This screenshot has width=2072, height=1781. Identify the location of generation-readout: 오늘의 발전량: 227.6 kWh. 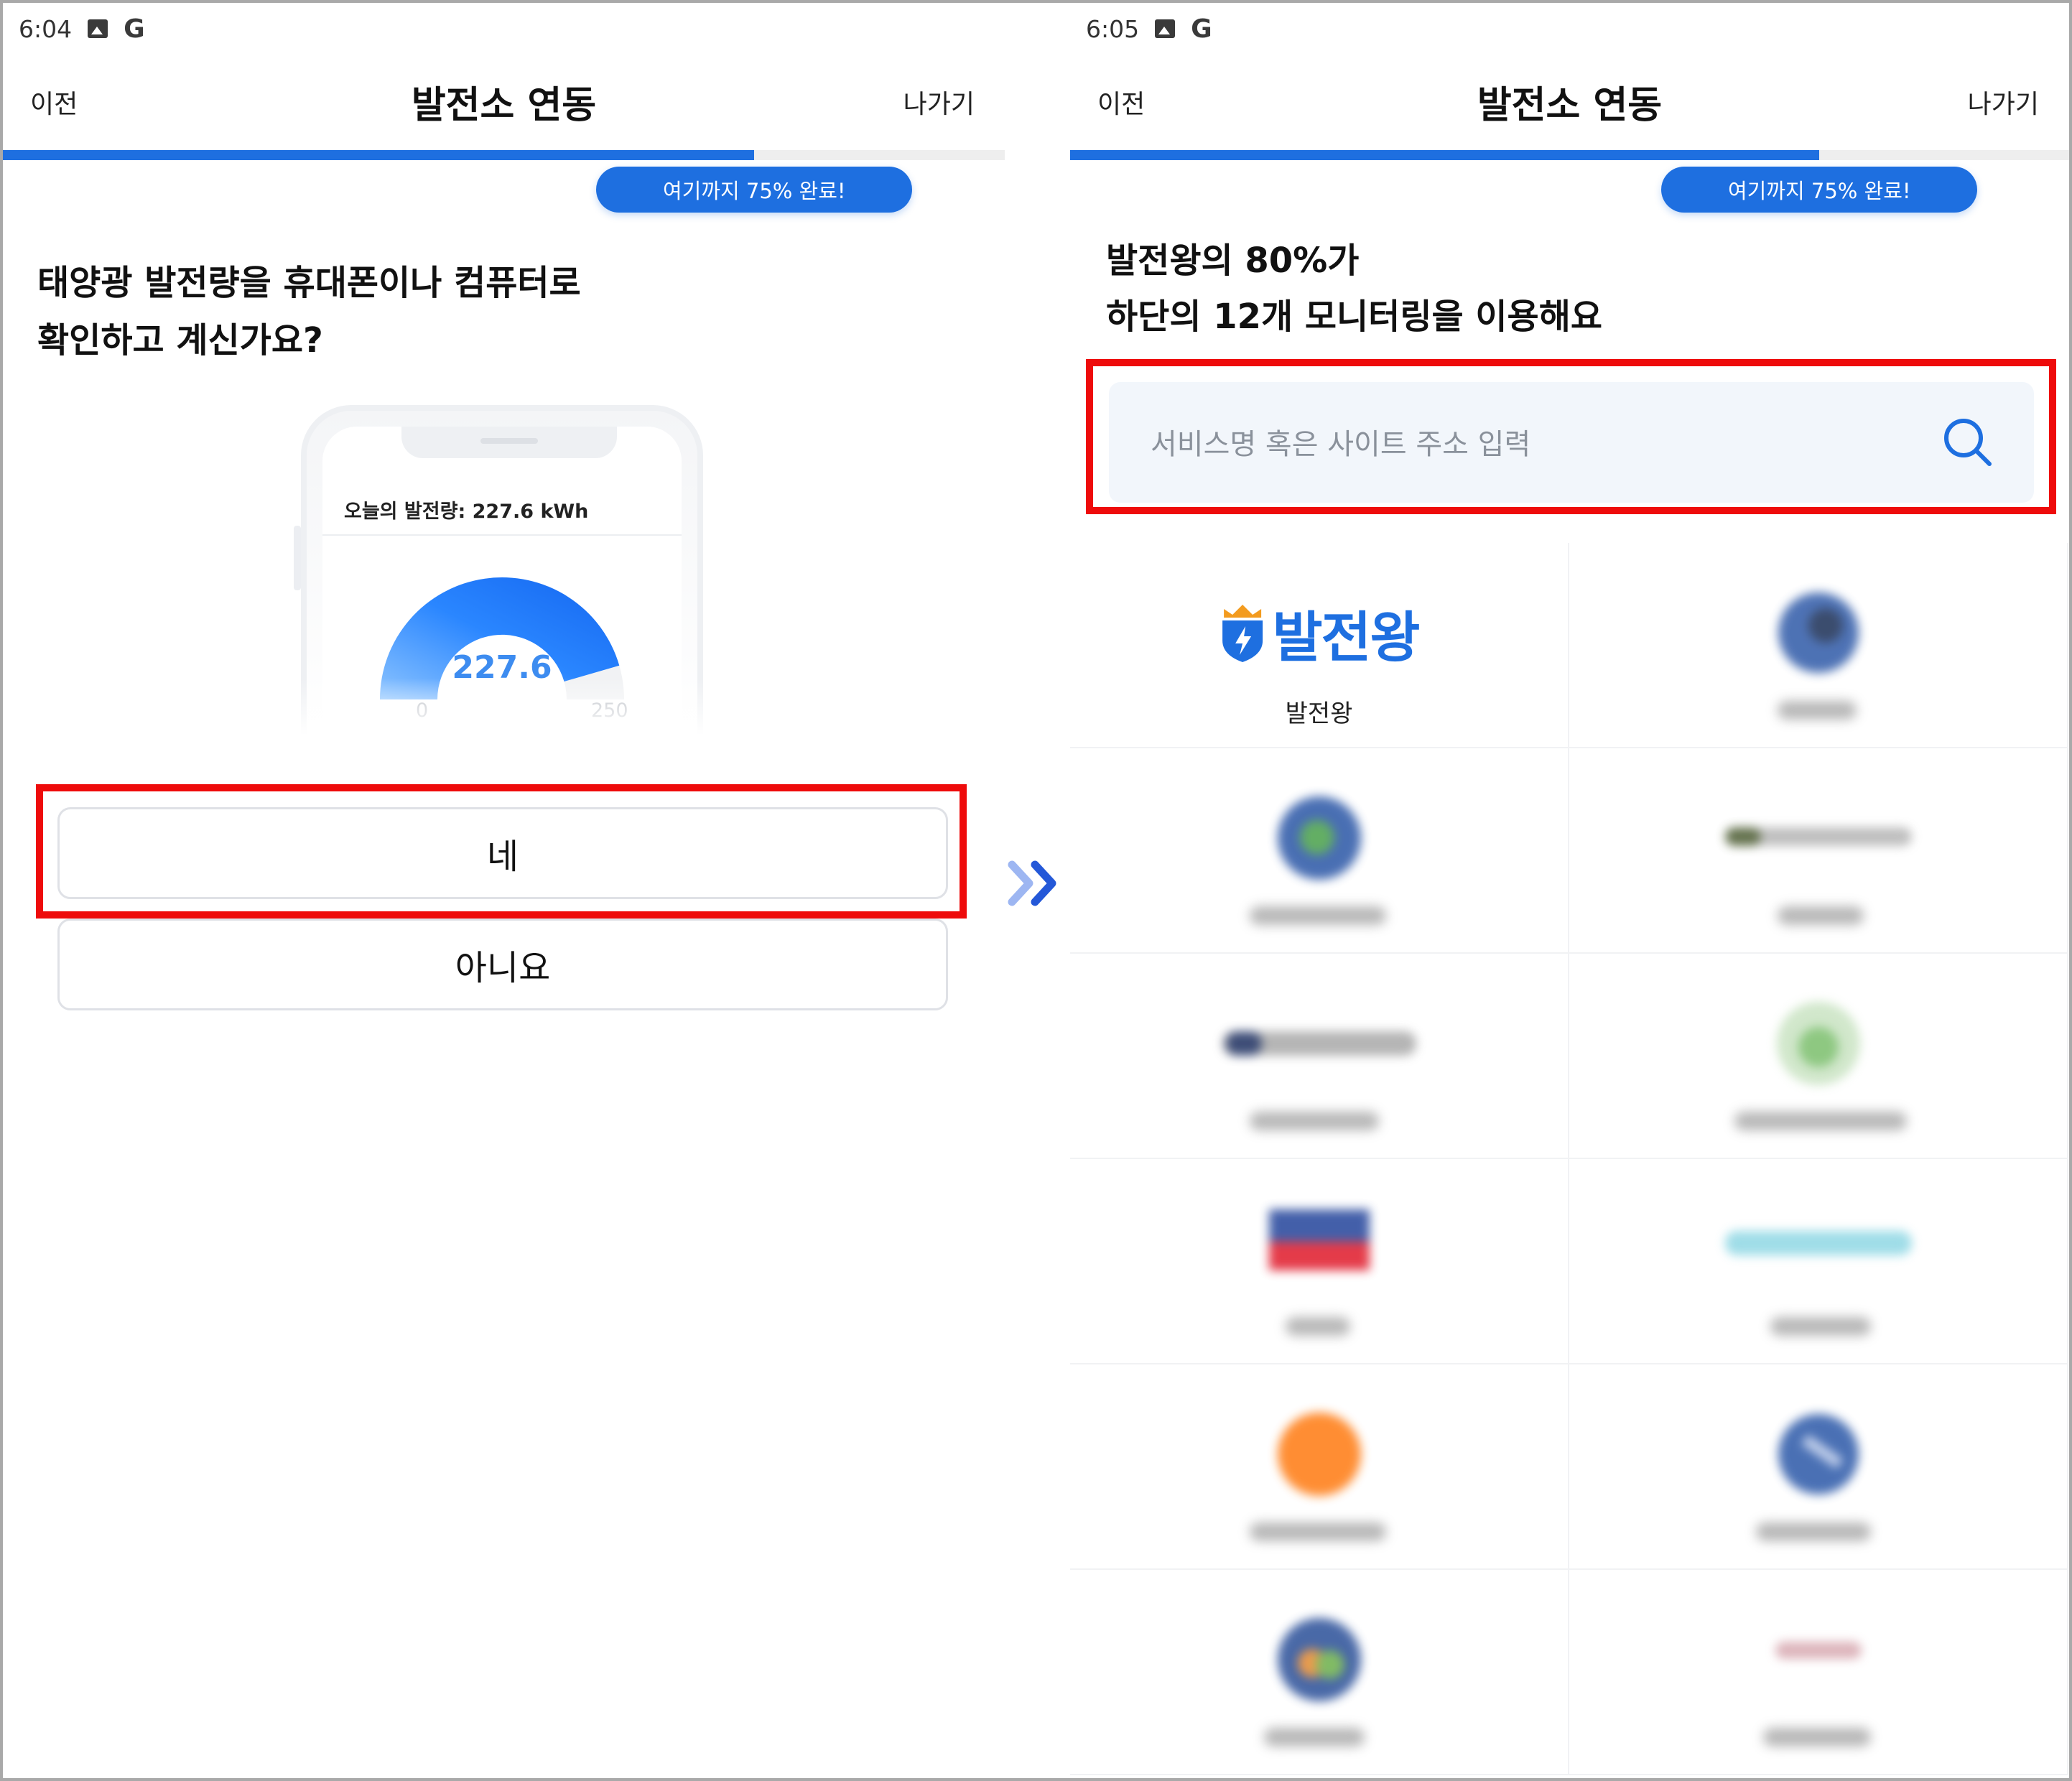
(467, 512).